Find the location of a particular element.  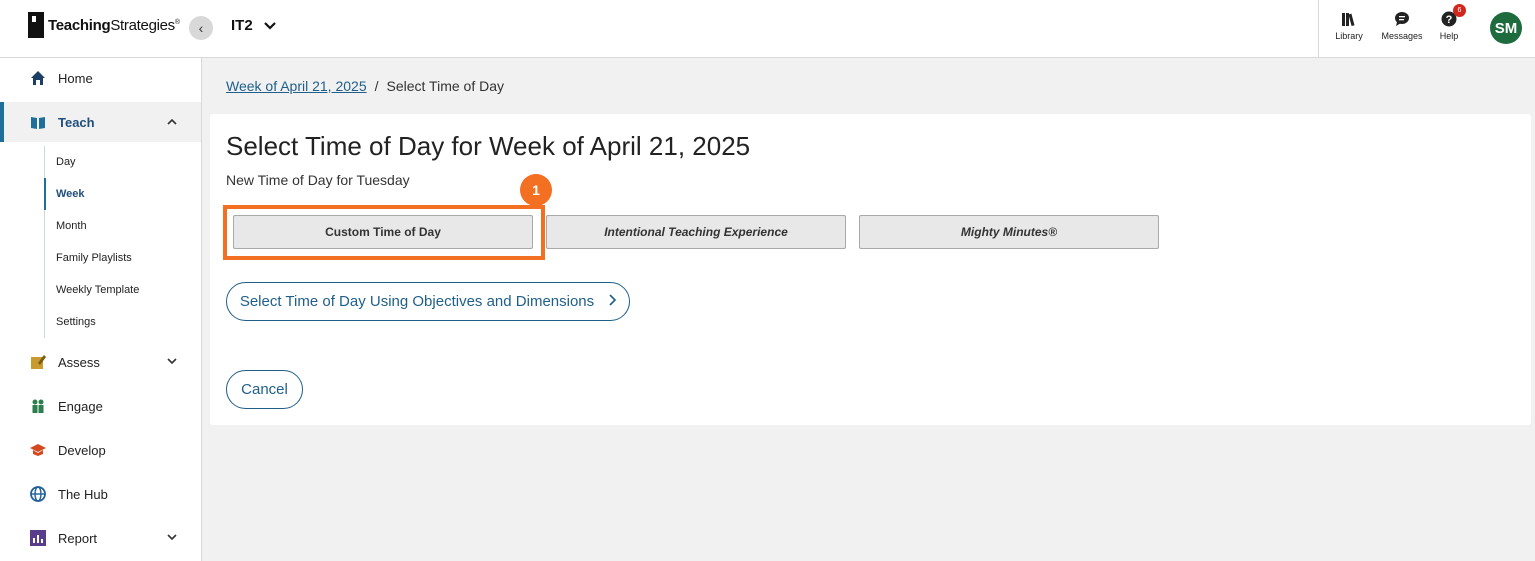

bar-chart-icon is located at coordinates (38, 538).